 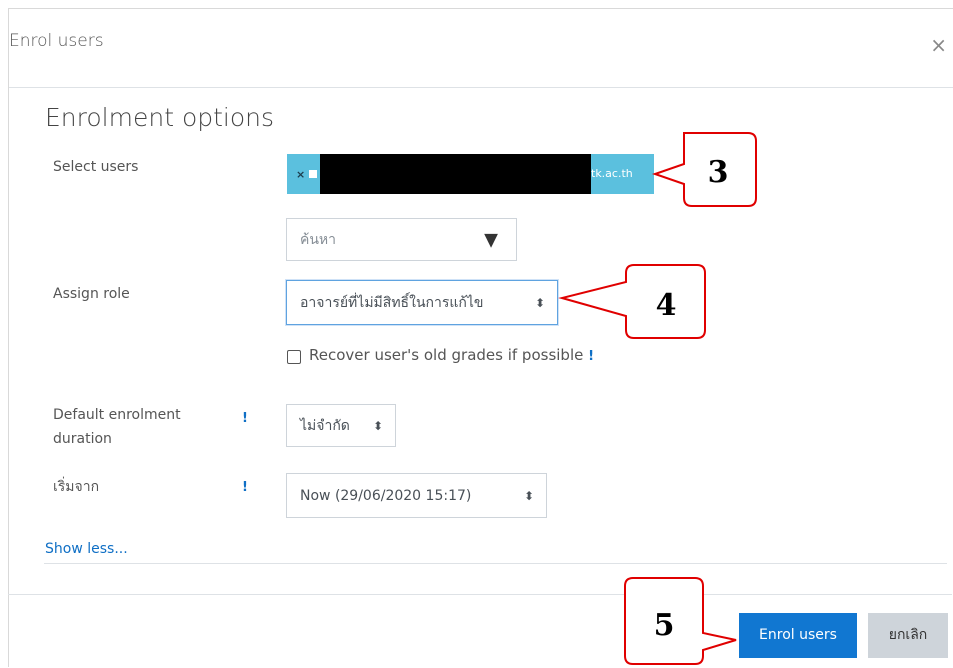 What do you see at coordinates (664, 625) in the screenshot?
I see `callout-5-number: 5` at bounding box center [664, 625].